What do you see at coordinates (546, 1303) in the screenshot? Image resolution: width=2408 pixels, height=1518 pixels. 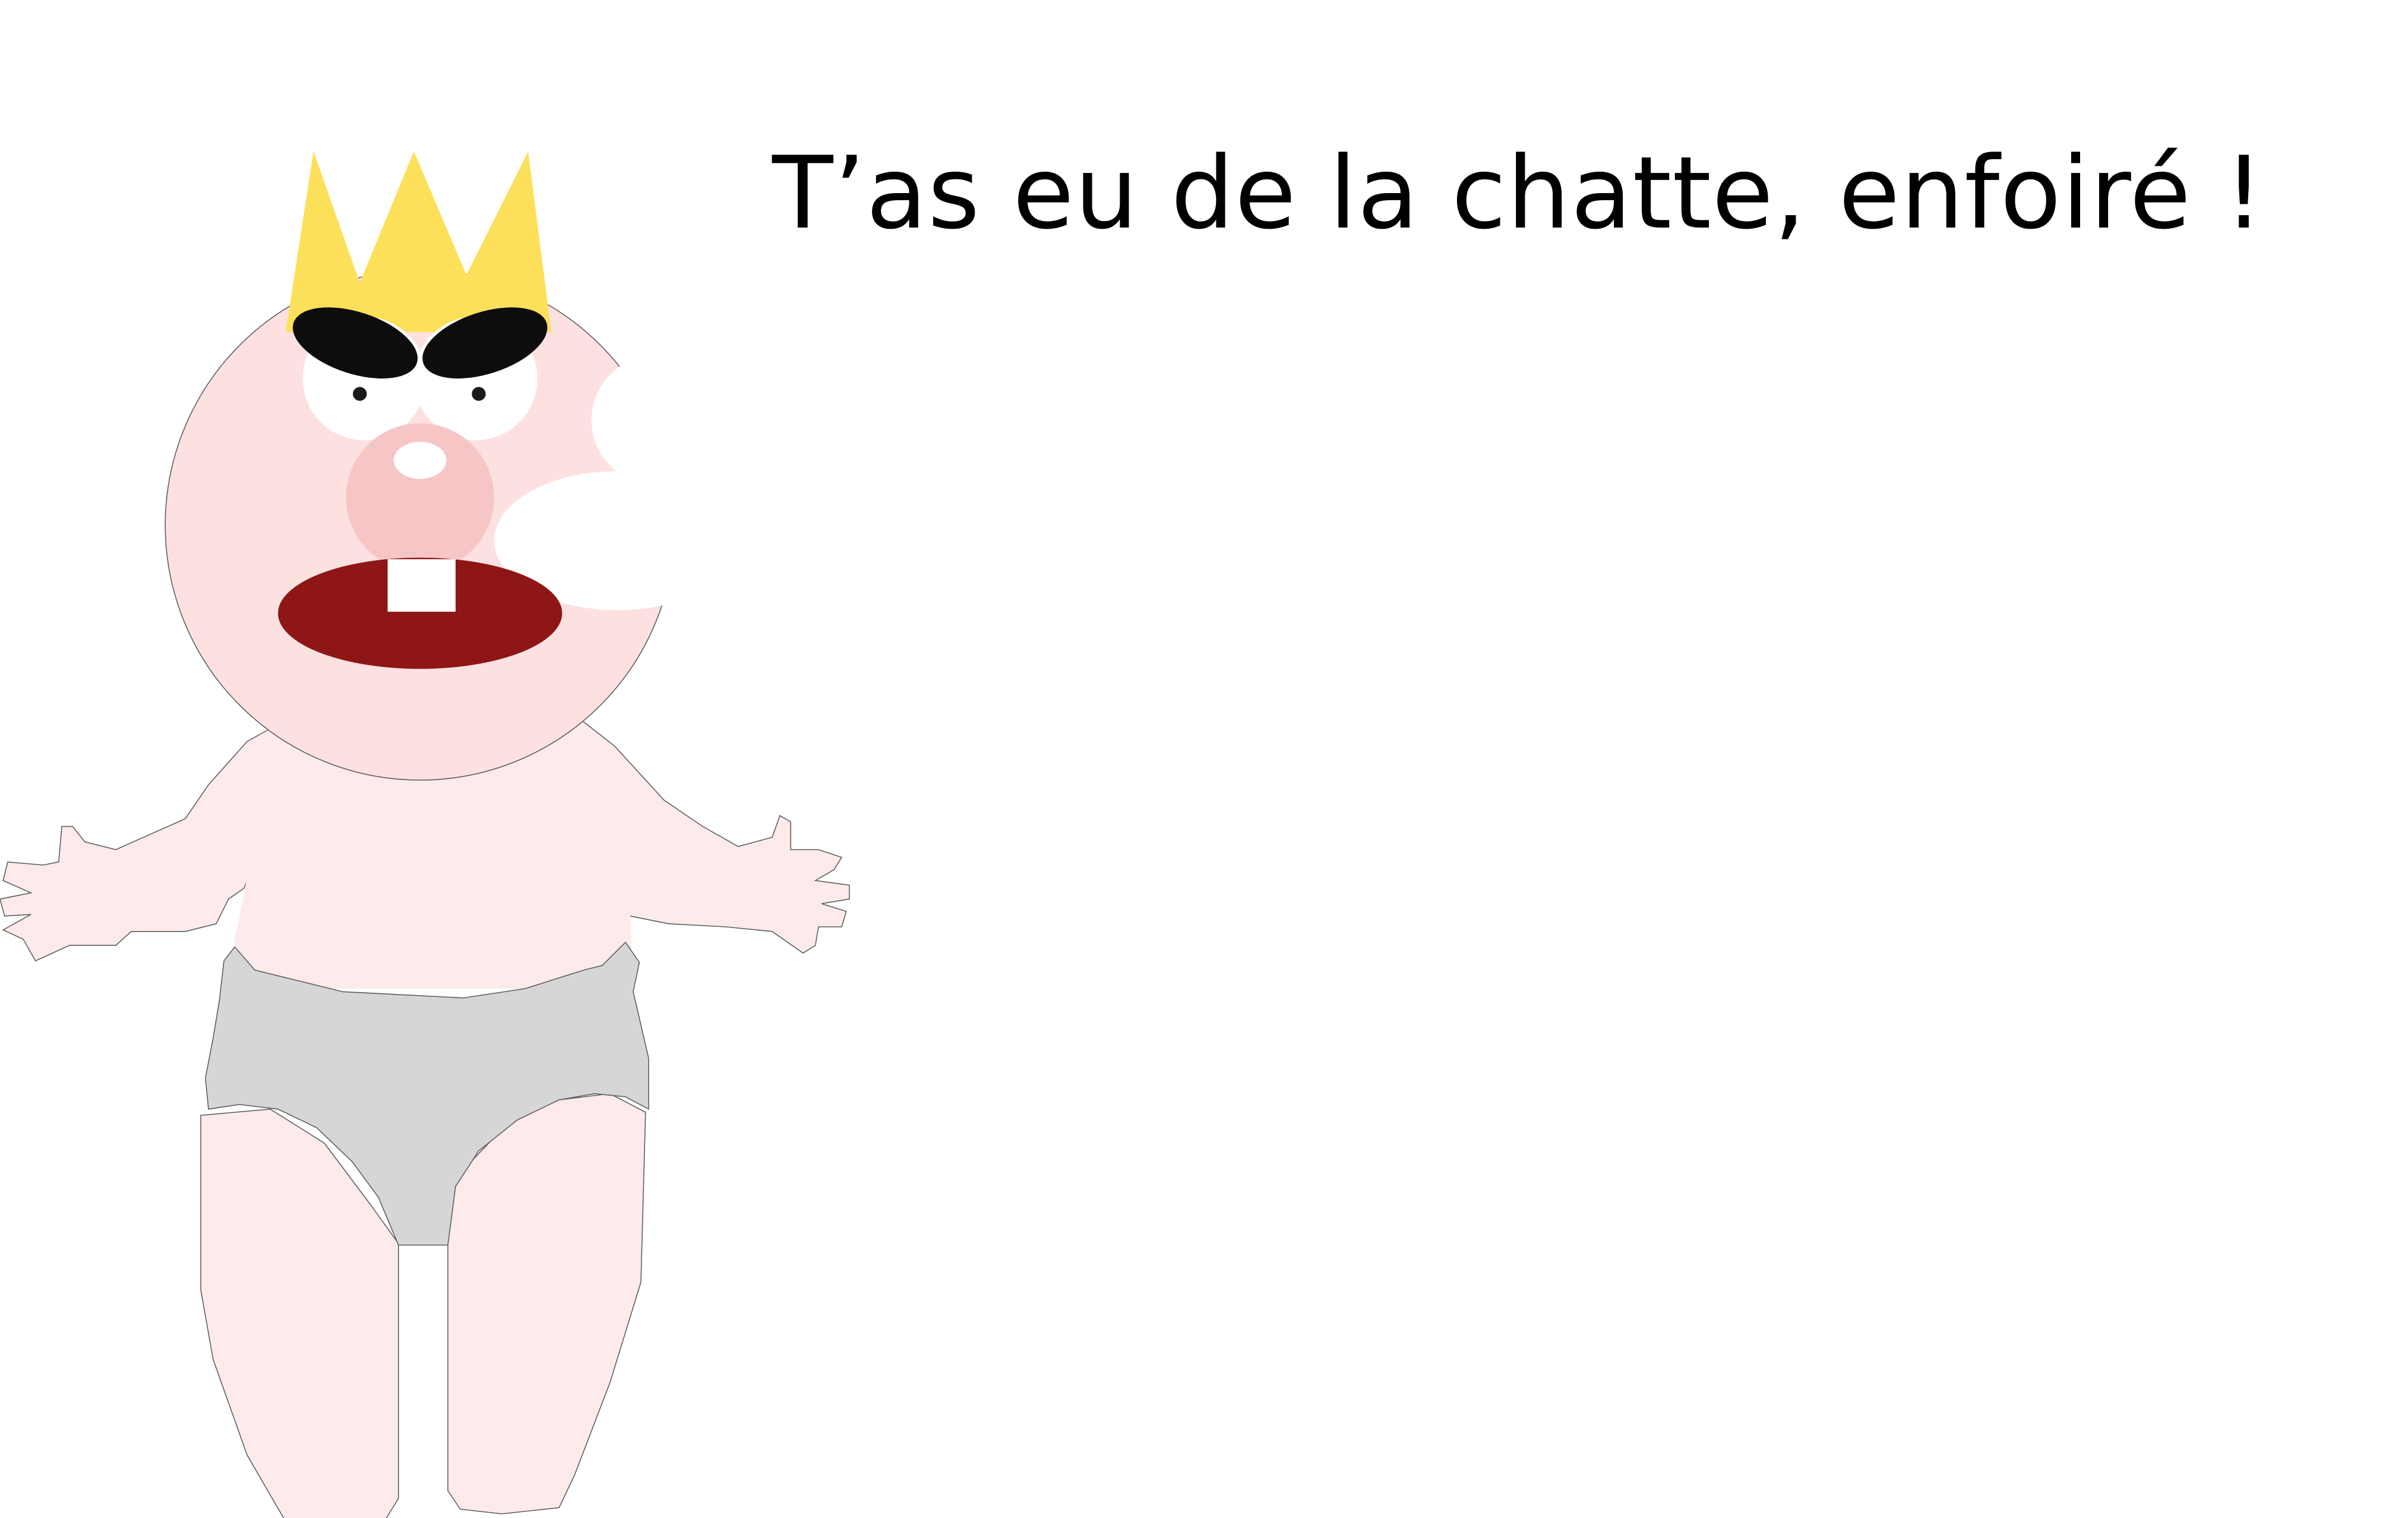 I see `right-leg` at bounding box center [546, 1303].